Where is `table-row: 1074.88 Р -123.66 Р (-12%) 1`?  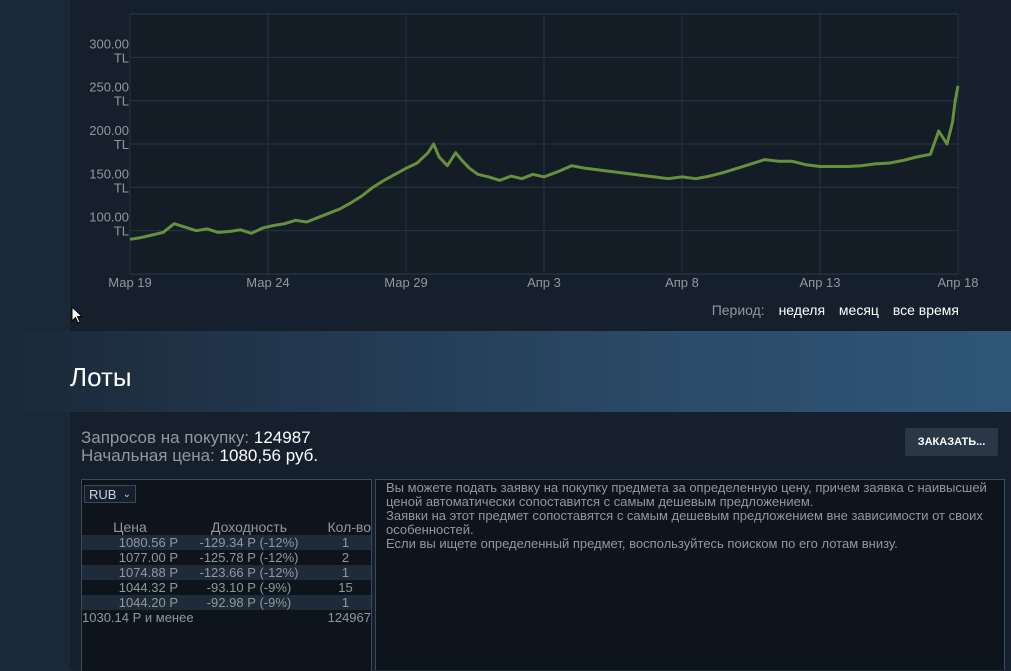
table-row: 1074.88 Р -123.66 Р (-12%) 1 is located at coordinates (226, 572).